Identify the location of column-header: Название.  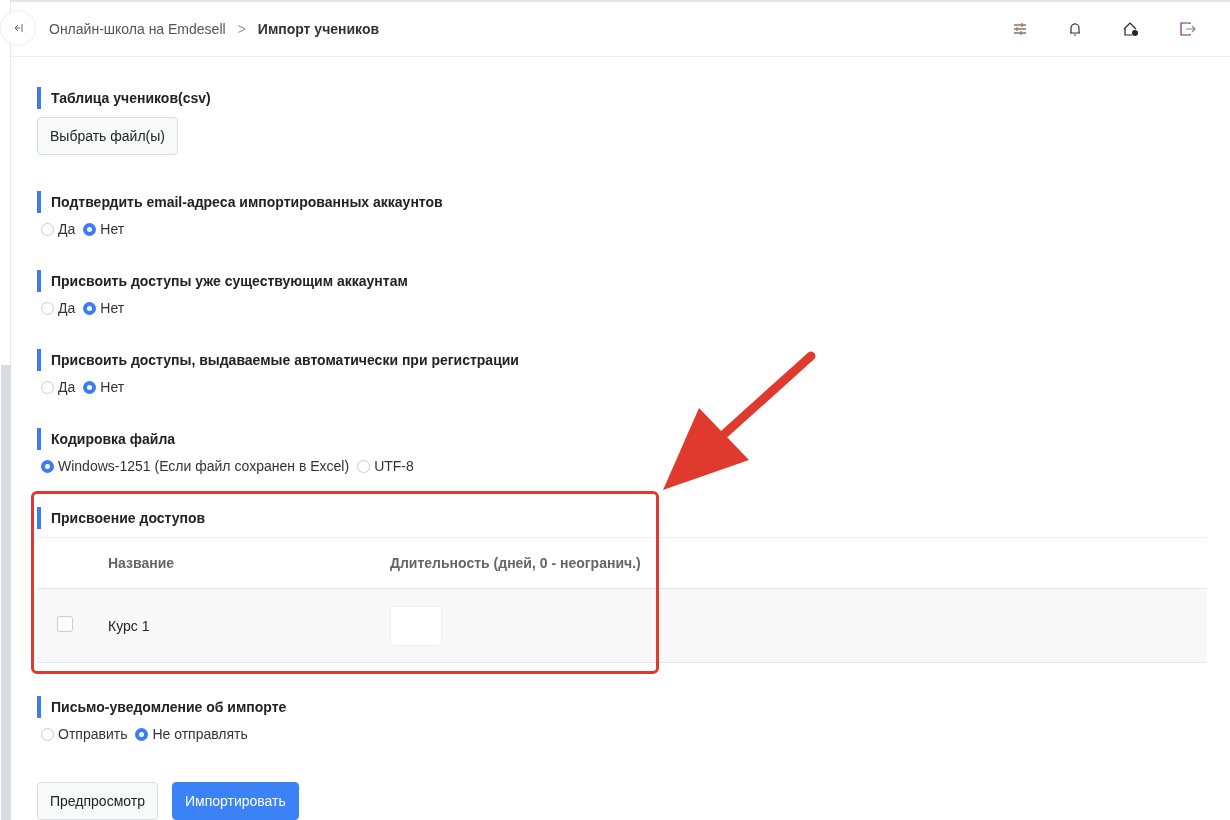
(142, 563).